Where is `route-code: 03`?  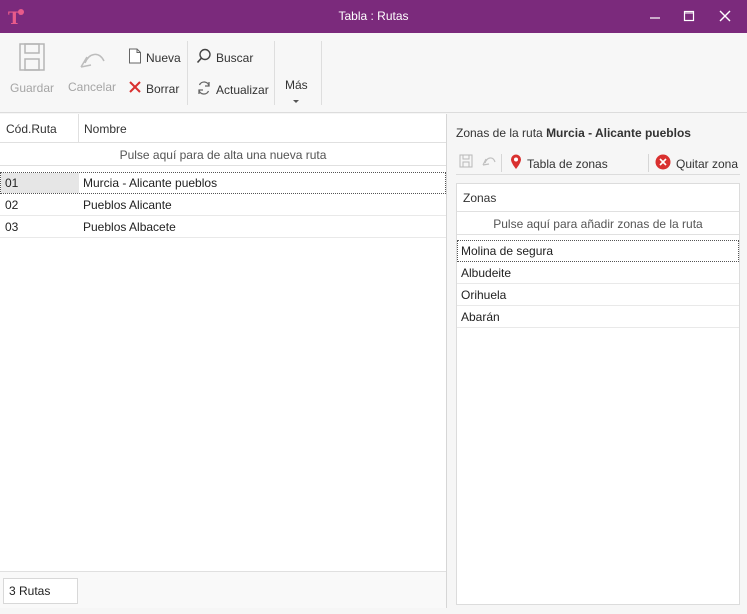 route-code: 03 is located at coordinates (12, 227).